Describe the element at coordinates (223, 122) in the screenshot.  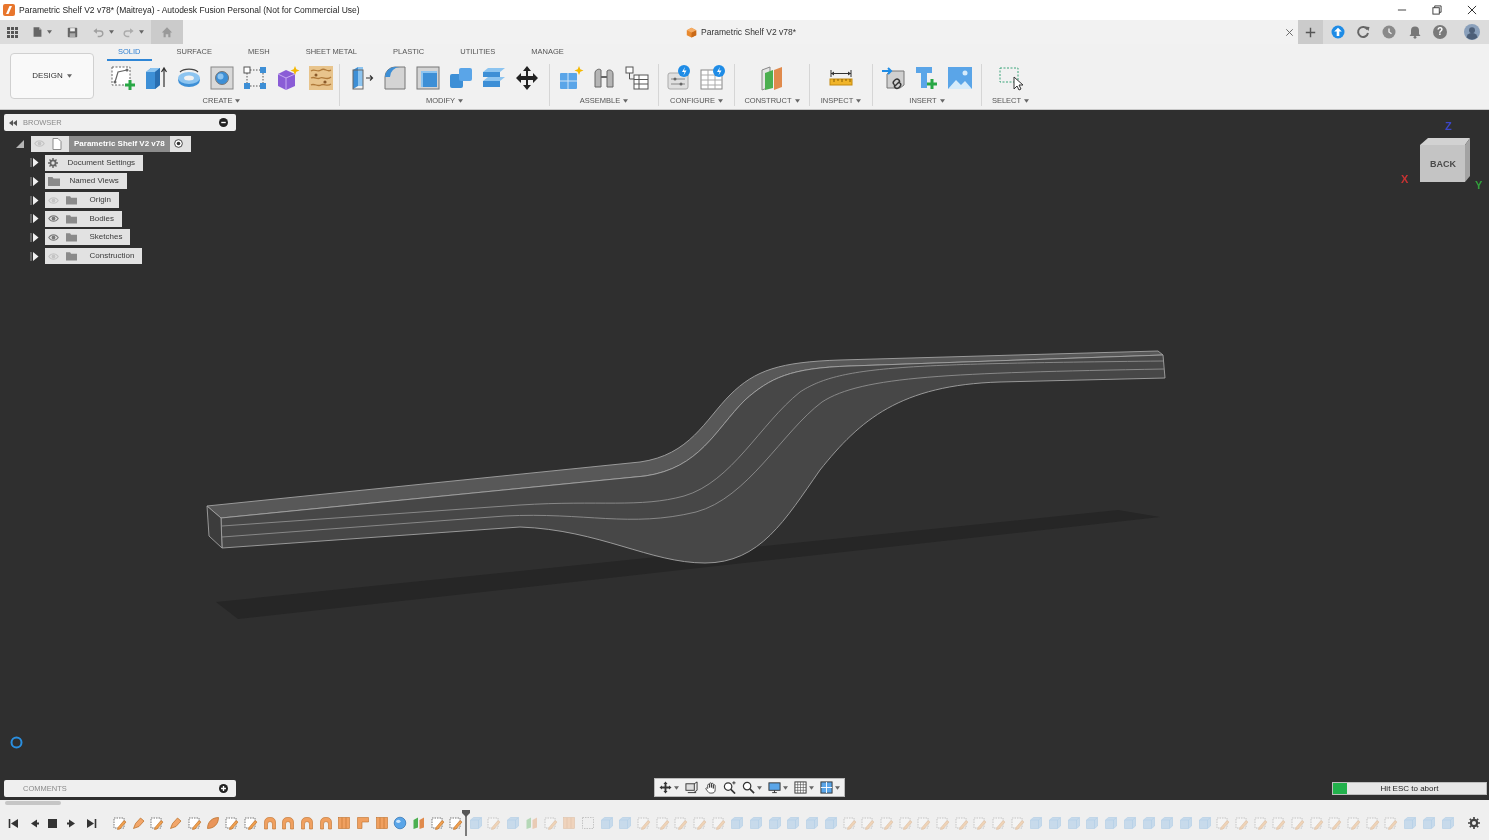
I see `minus-circle-icon` at that location.